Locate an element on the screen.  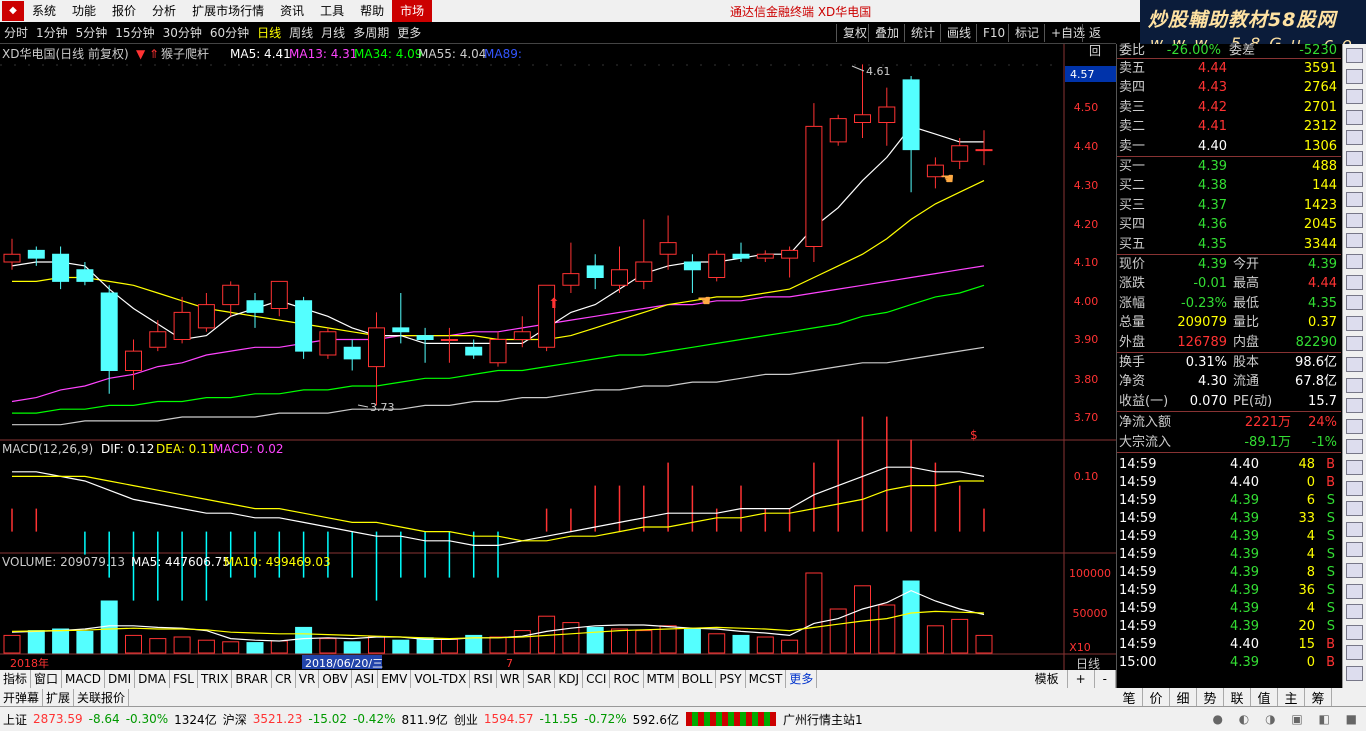
tick-row: 15:00 4.39 0 B is located at coordinates (1229, 662).